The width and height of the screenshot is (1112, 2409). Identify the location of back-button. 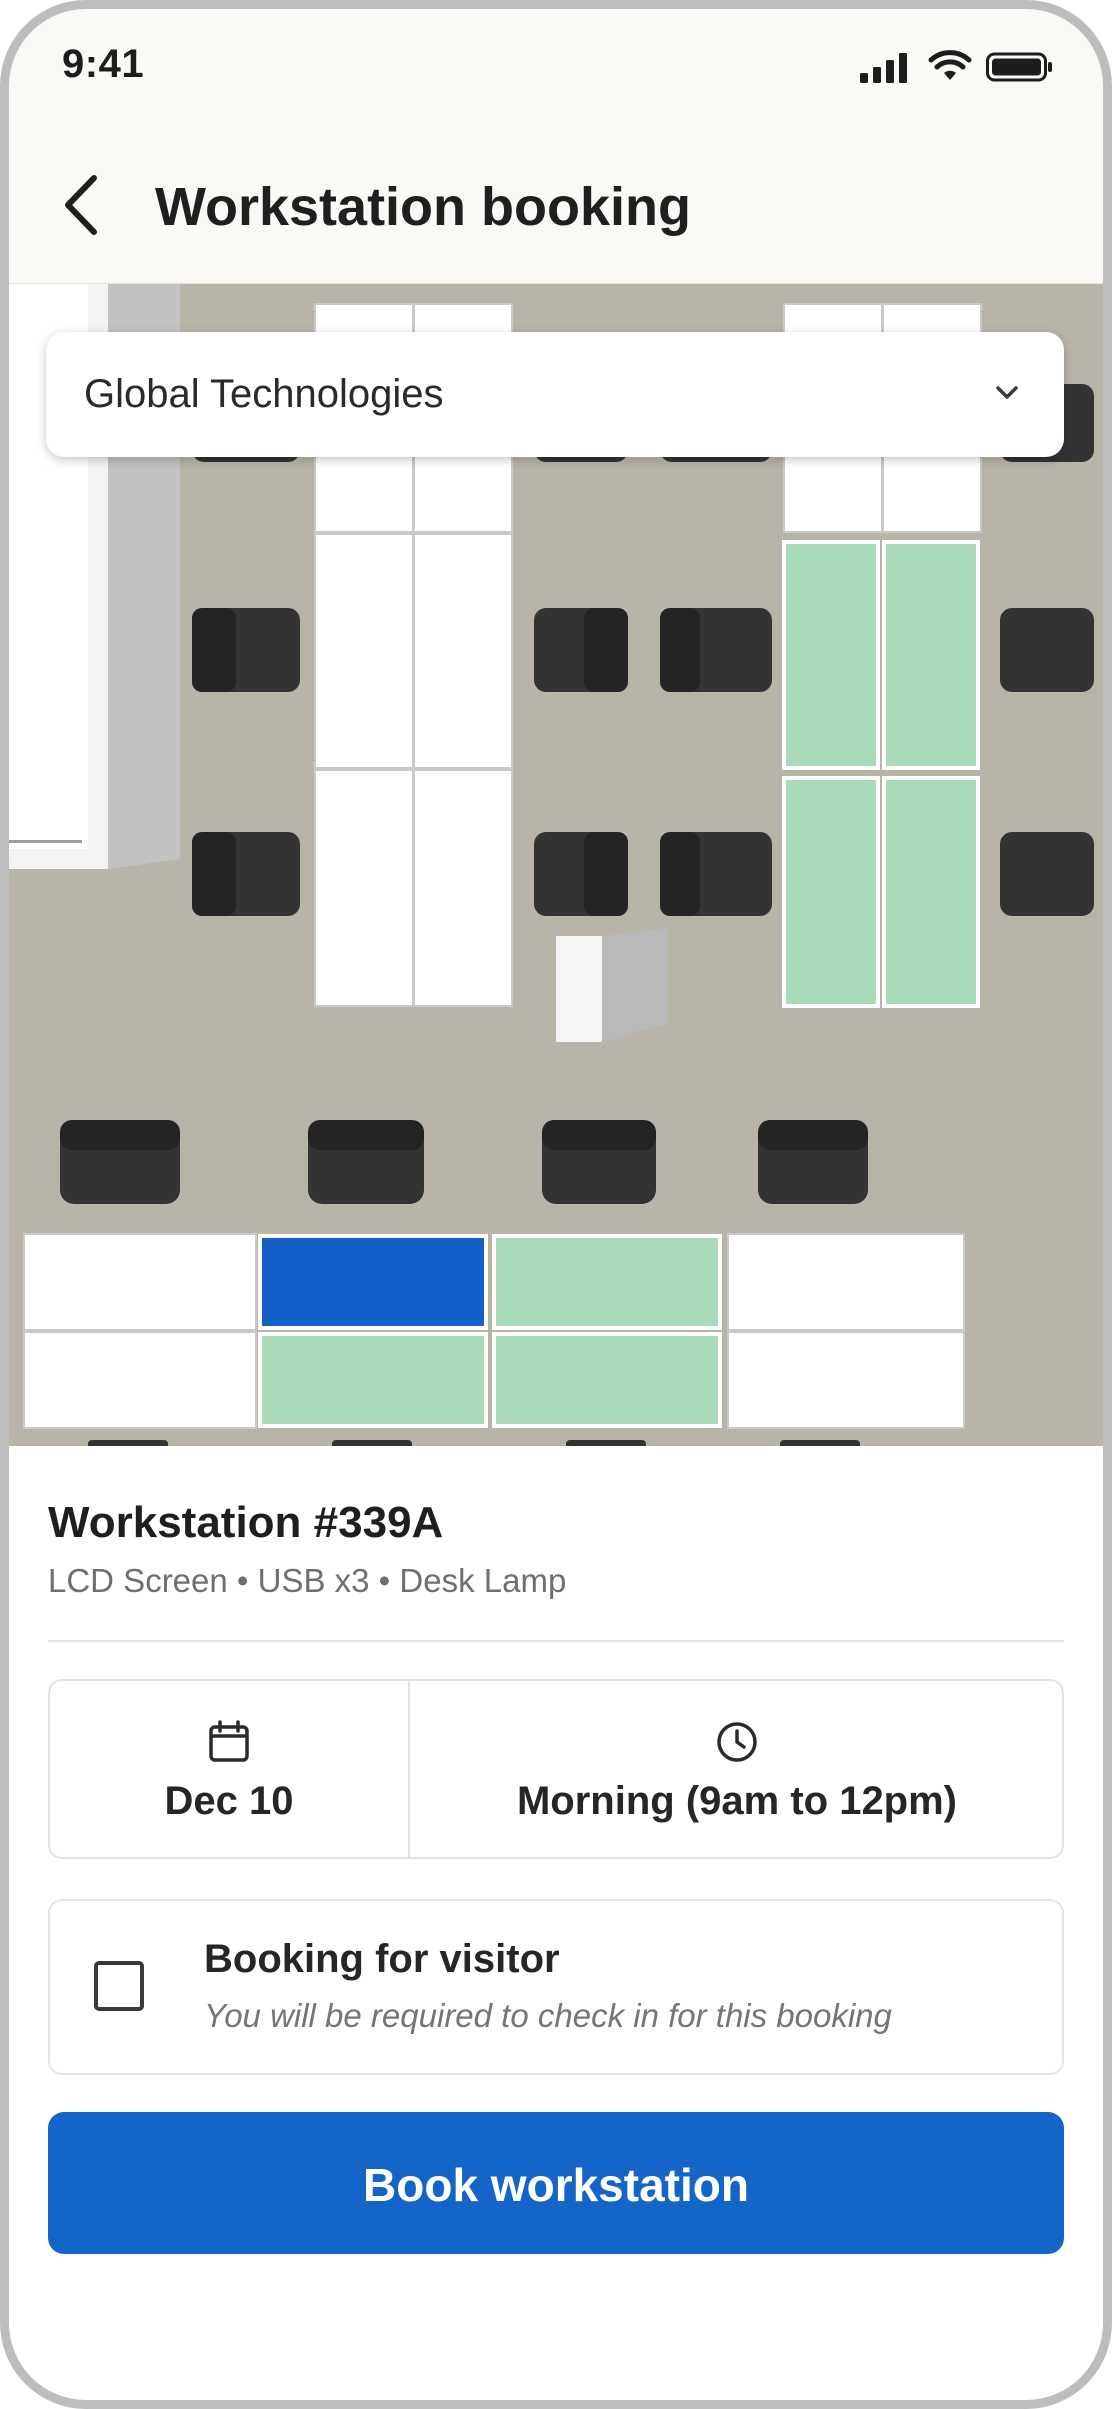
(83, 205).